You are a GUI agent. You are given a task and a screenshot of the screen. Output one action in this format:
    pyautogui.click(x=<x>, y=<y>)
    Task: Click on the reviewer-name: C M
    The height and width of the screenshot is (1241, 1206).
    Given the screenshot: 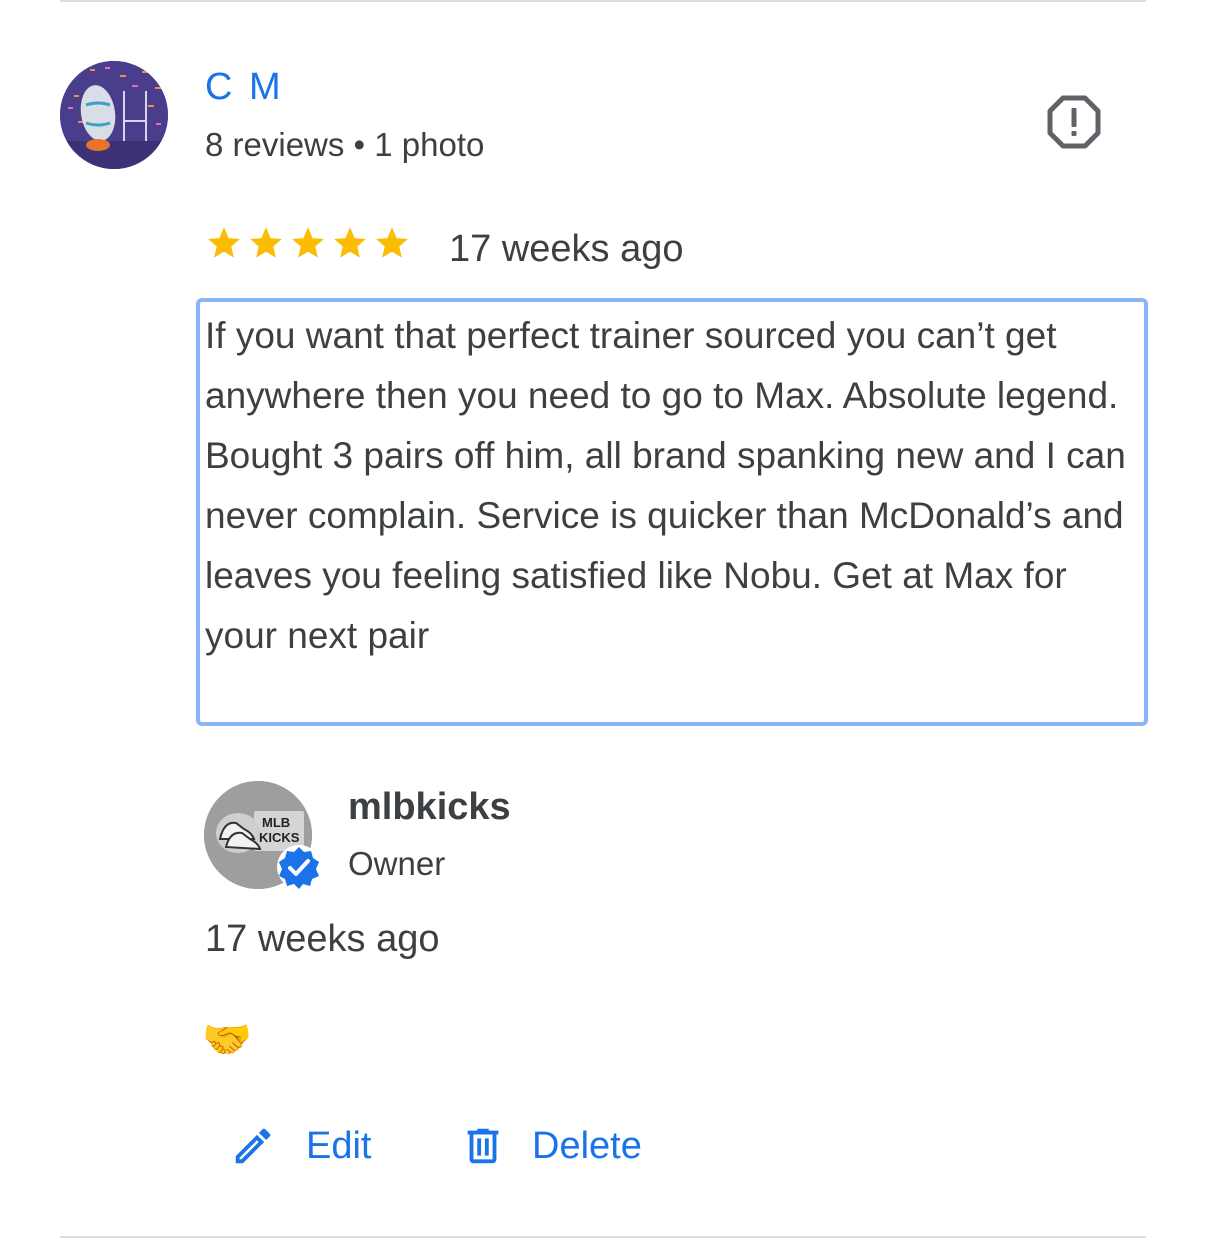 What is the action you would take?
    pyautogui.click(x=244, y=87)
    